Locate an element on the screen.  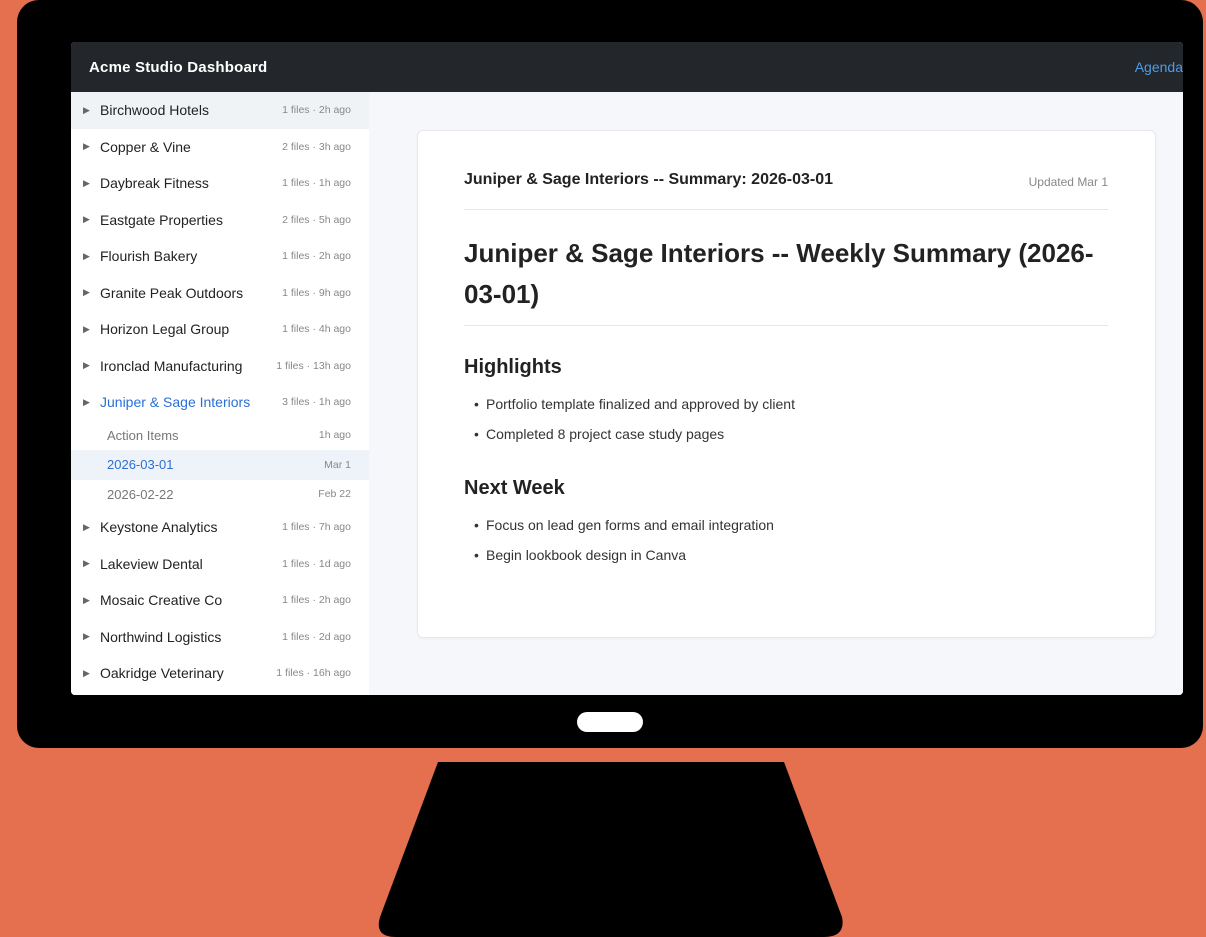
sidebar-client-item: ▶ Keystone Analytics 1 files · 7h ago is located at coordinates (220, 527).